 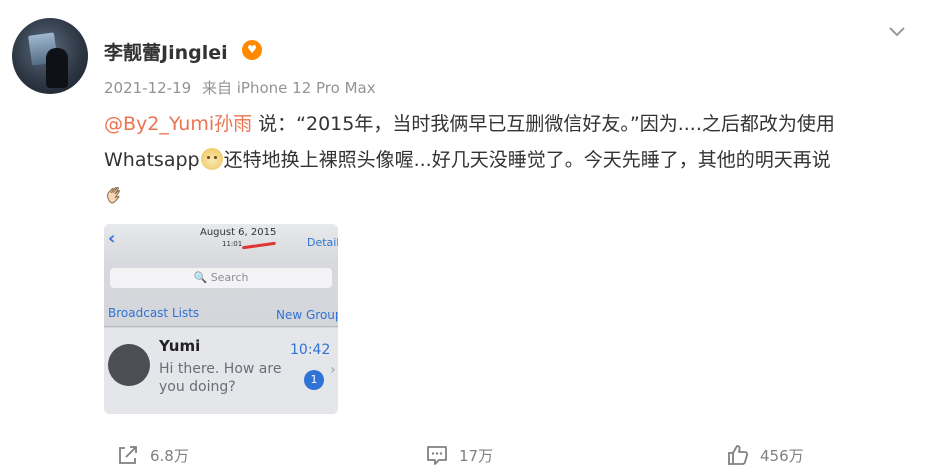 What do you see at coordinates (57, 68) in the screenshot?
I see `avatar-figure-shape` at bounding box center [57, 68].